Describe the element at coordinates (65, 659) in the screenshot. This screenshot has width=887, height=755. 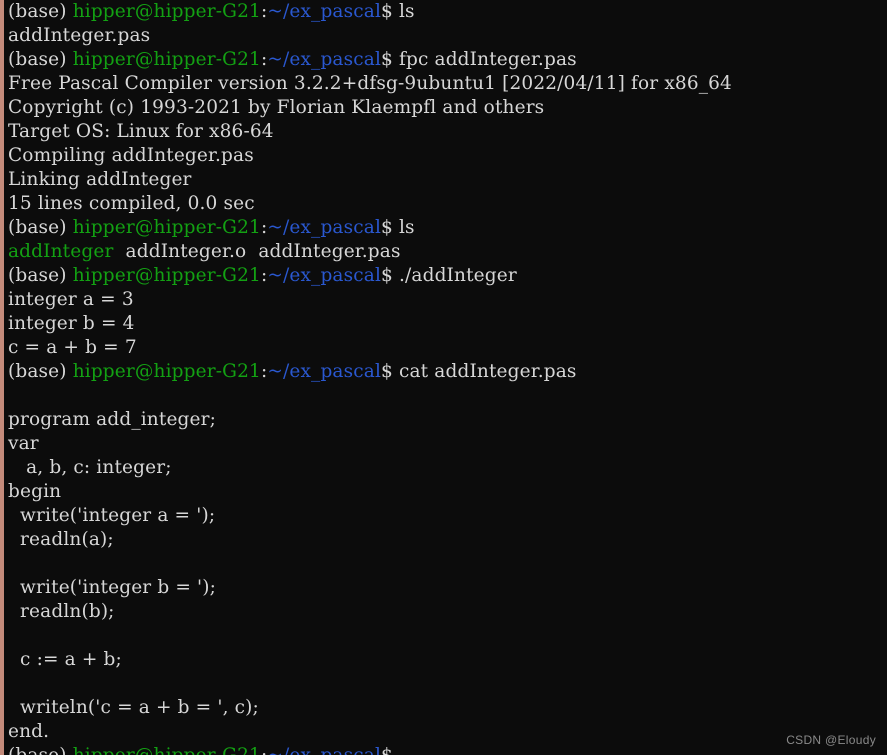
I see `terminal-output-text: c := a + b;` at that location.